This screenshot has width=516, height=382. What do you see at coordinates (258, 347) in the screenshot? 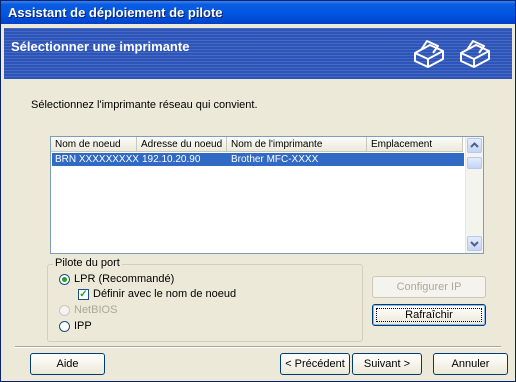
I see `footer-separator` at bounding box center [258, 347].